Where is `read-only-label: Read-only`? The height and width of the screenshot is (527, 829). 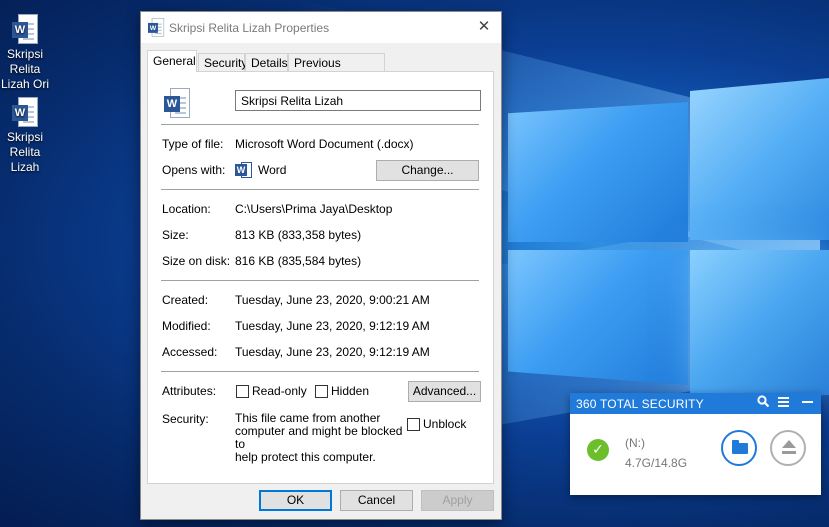 read-only-label: Read-only is located at coordinates (279, 391).